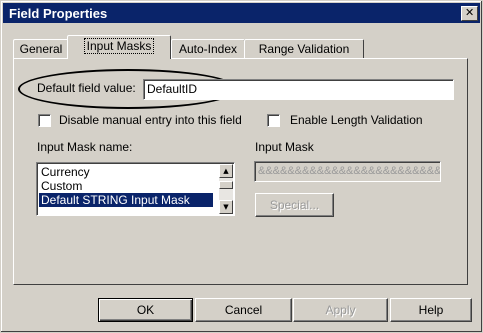  Describe the element at coordinates (58, 13) in the screenshot. I see `dialog-title: Field Properties` at that location.